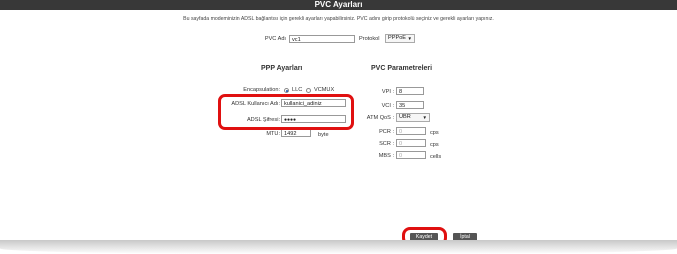  I want to click on vci-label: VCI :, so click(387, 106).